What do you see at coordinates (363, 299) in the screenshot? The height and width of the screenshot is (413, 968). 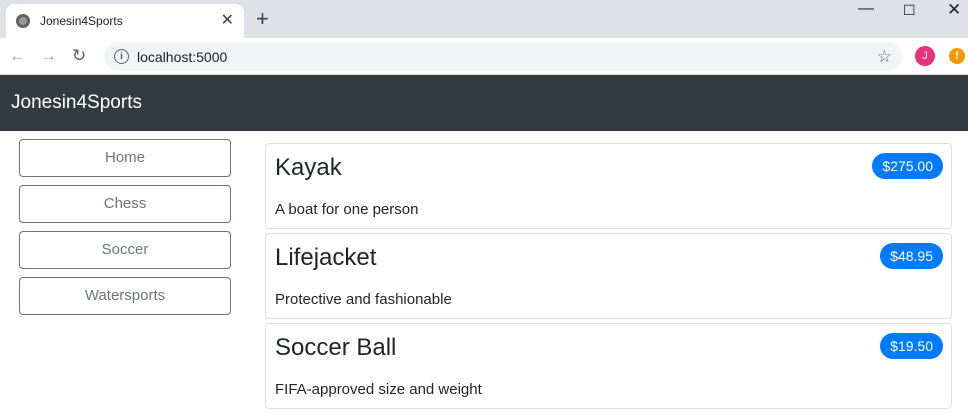 I see `product-description: Protective and fashionable` at bounding box center [363, 299].